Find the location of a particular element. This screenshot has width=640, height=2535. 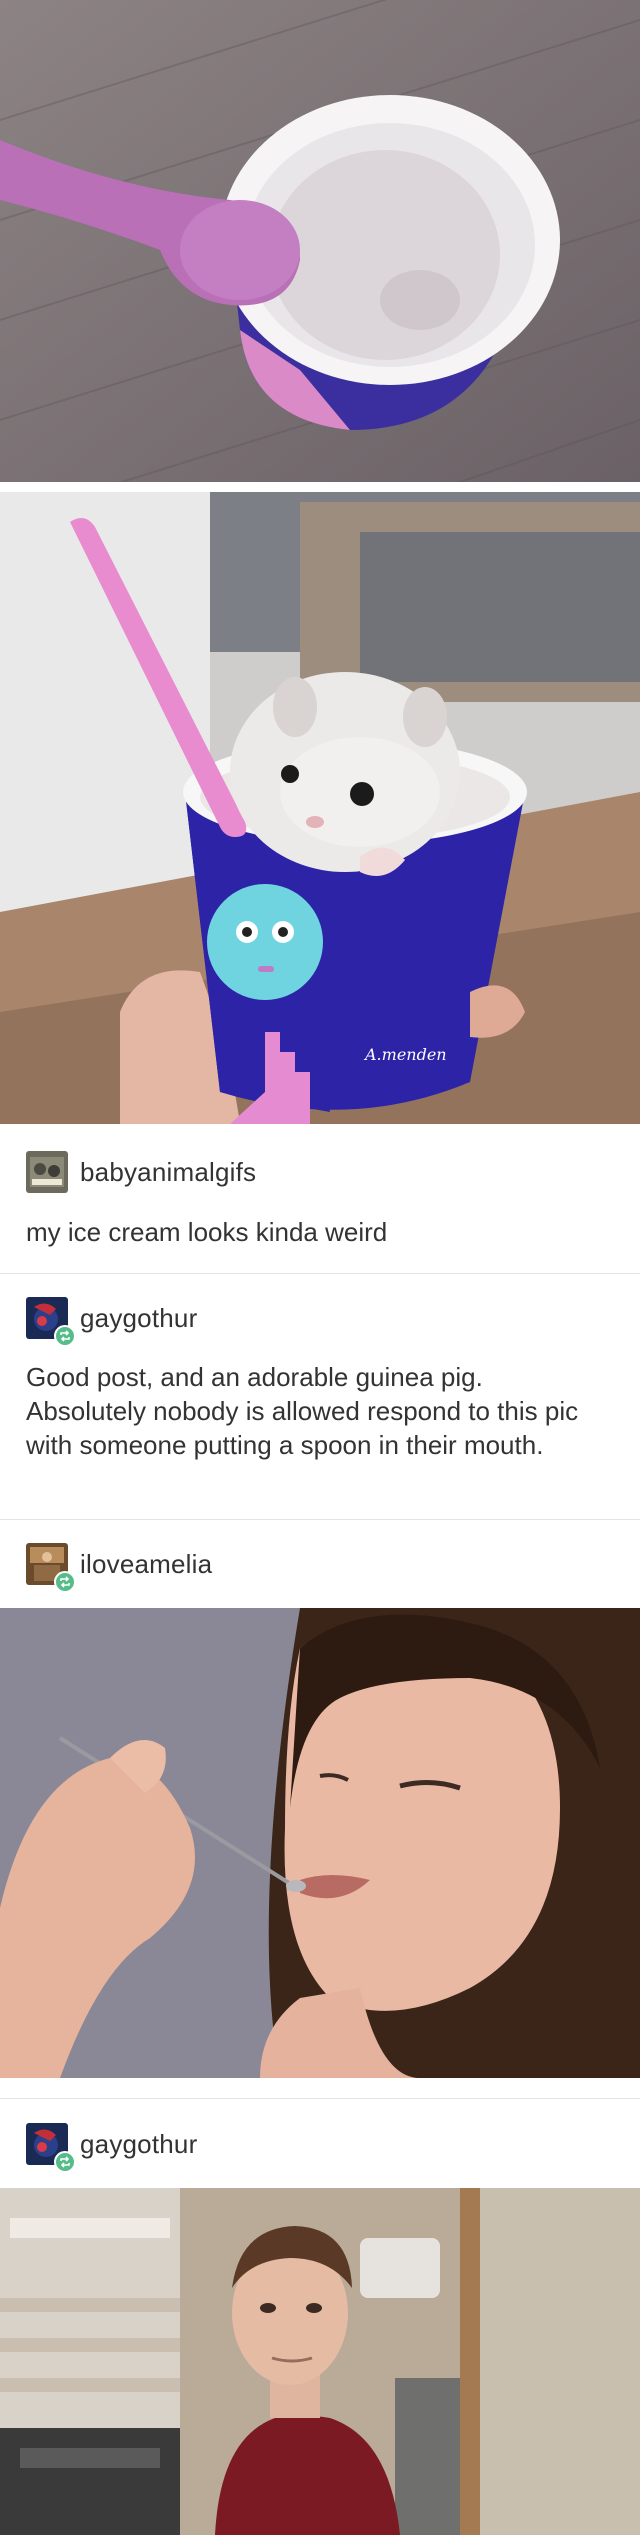

post-iloveamelia: iloveamelia is located at coordinates (320, 1564).